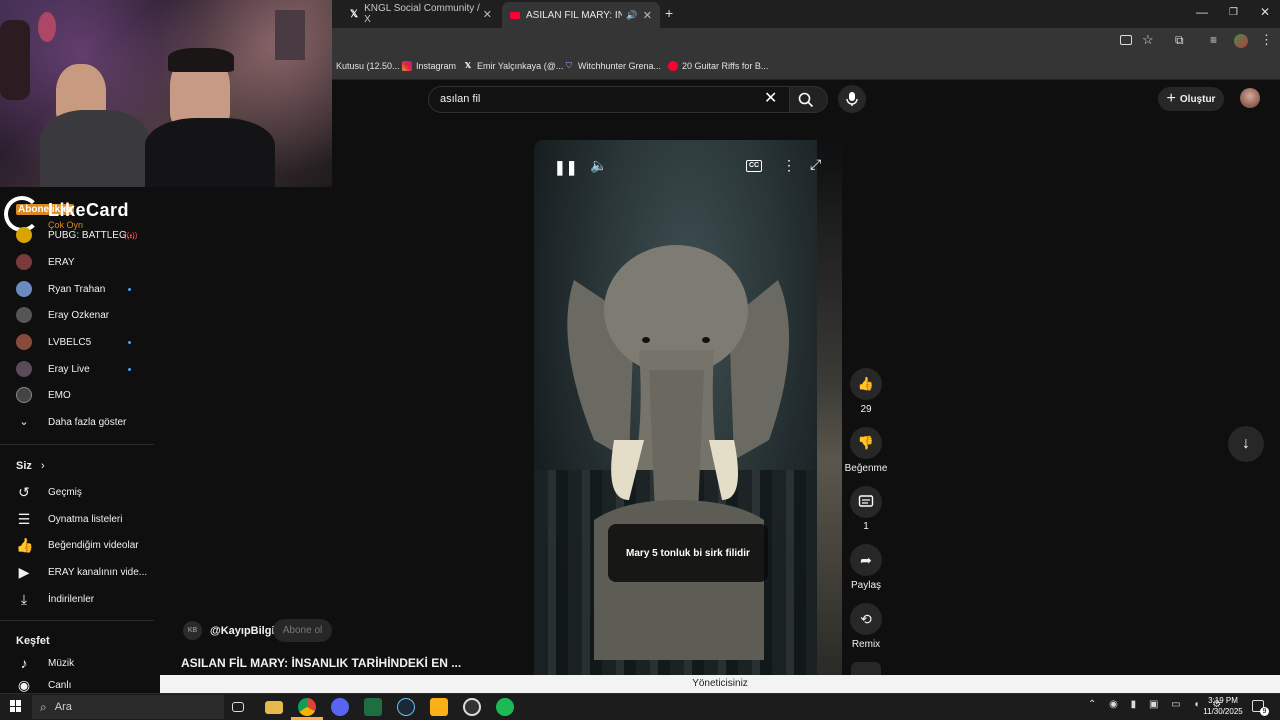 This screenshot has height=720, width=1280. I want to click on comment-icon, so click(866, 501).